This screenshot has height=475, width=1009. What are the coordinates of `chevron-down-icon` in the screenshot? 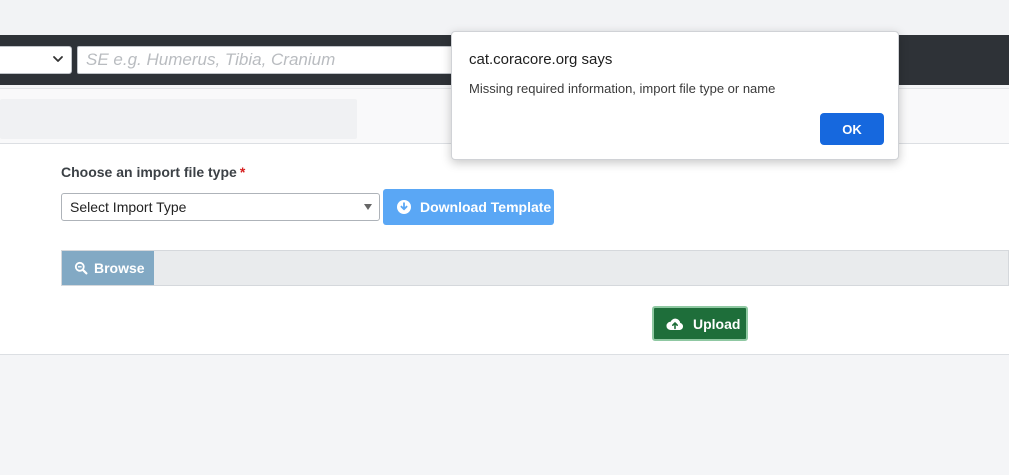 It's located at (58, 59).